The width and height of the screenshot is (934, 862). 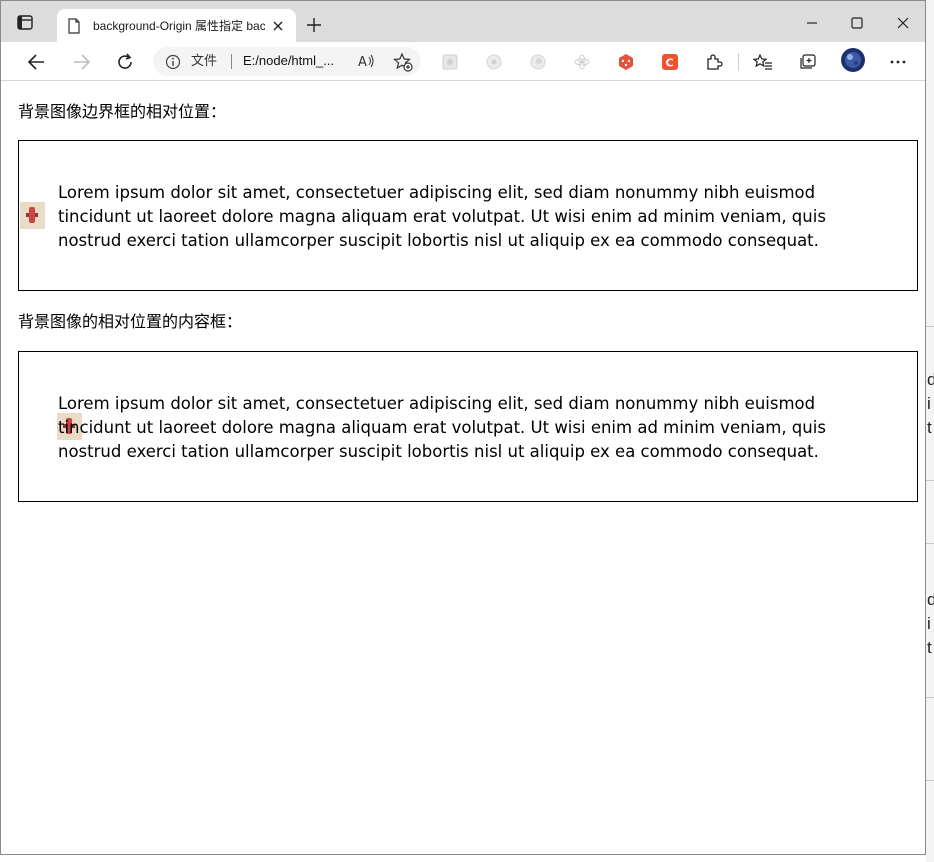 I want to click on section-heading: 背景图像的相对位置的内容框：, so click(x=130, y=321).